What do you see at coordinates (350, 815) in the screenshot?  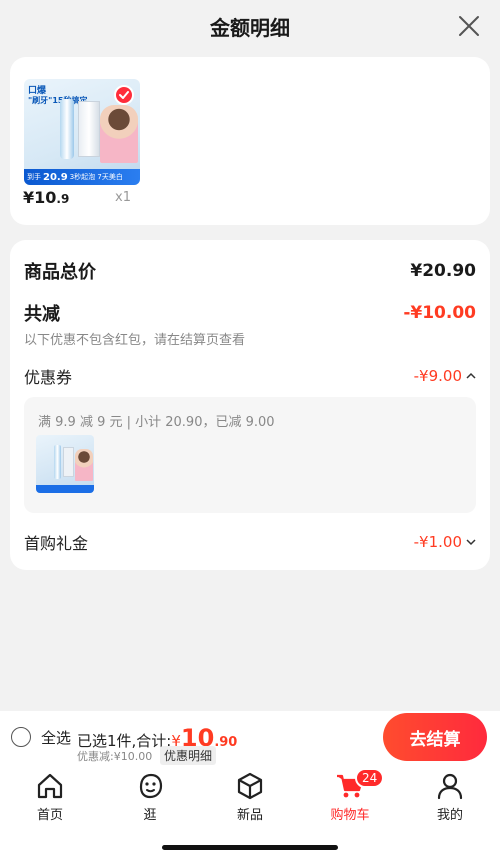 I see `tab-cart-label: 购物车` at bounding box center [350, 815].